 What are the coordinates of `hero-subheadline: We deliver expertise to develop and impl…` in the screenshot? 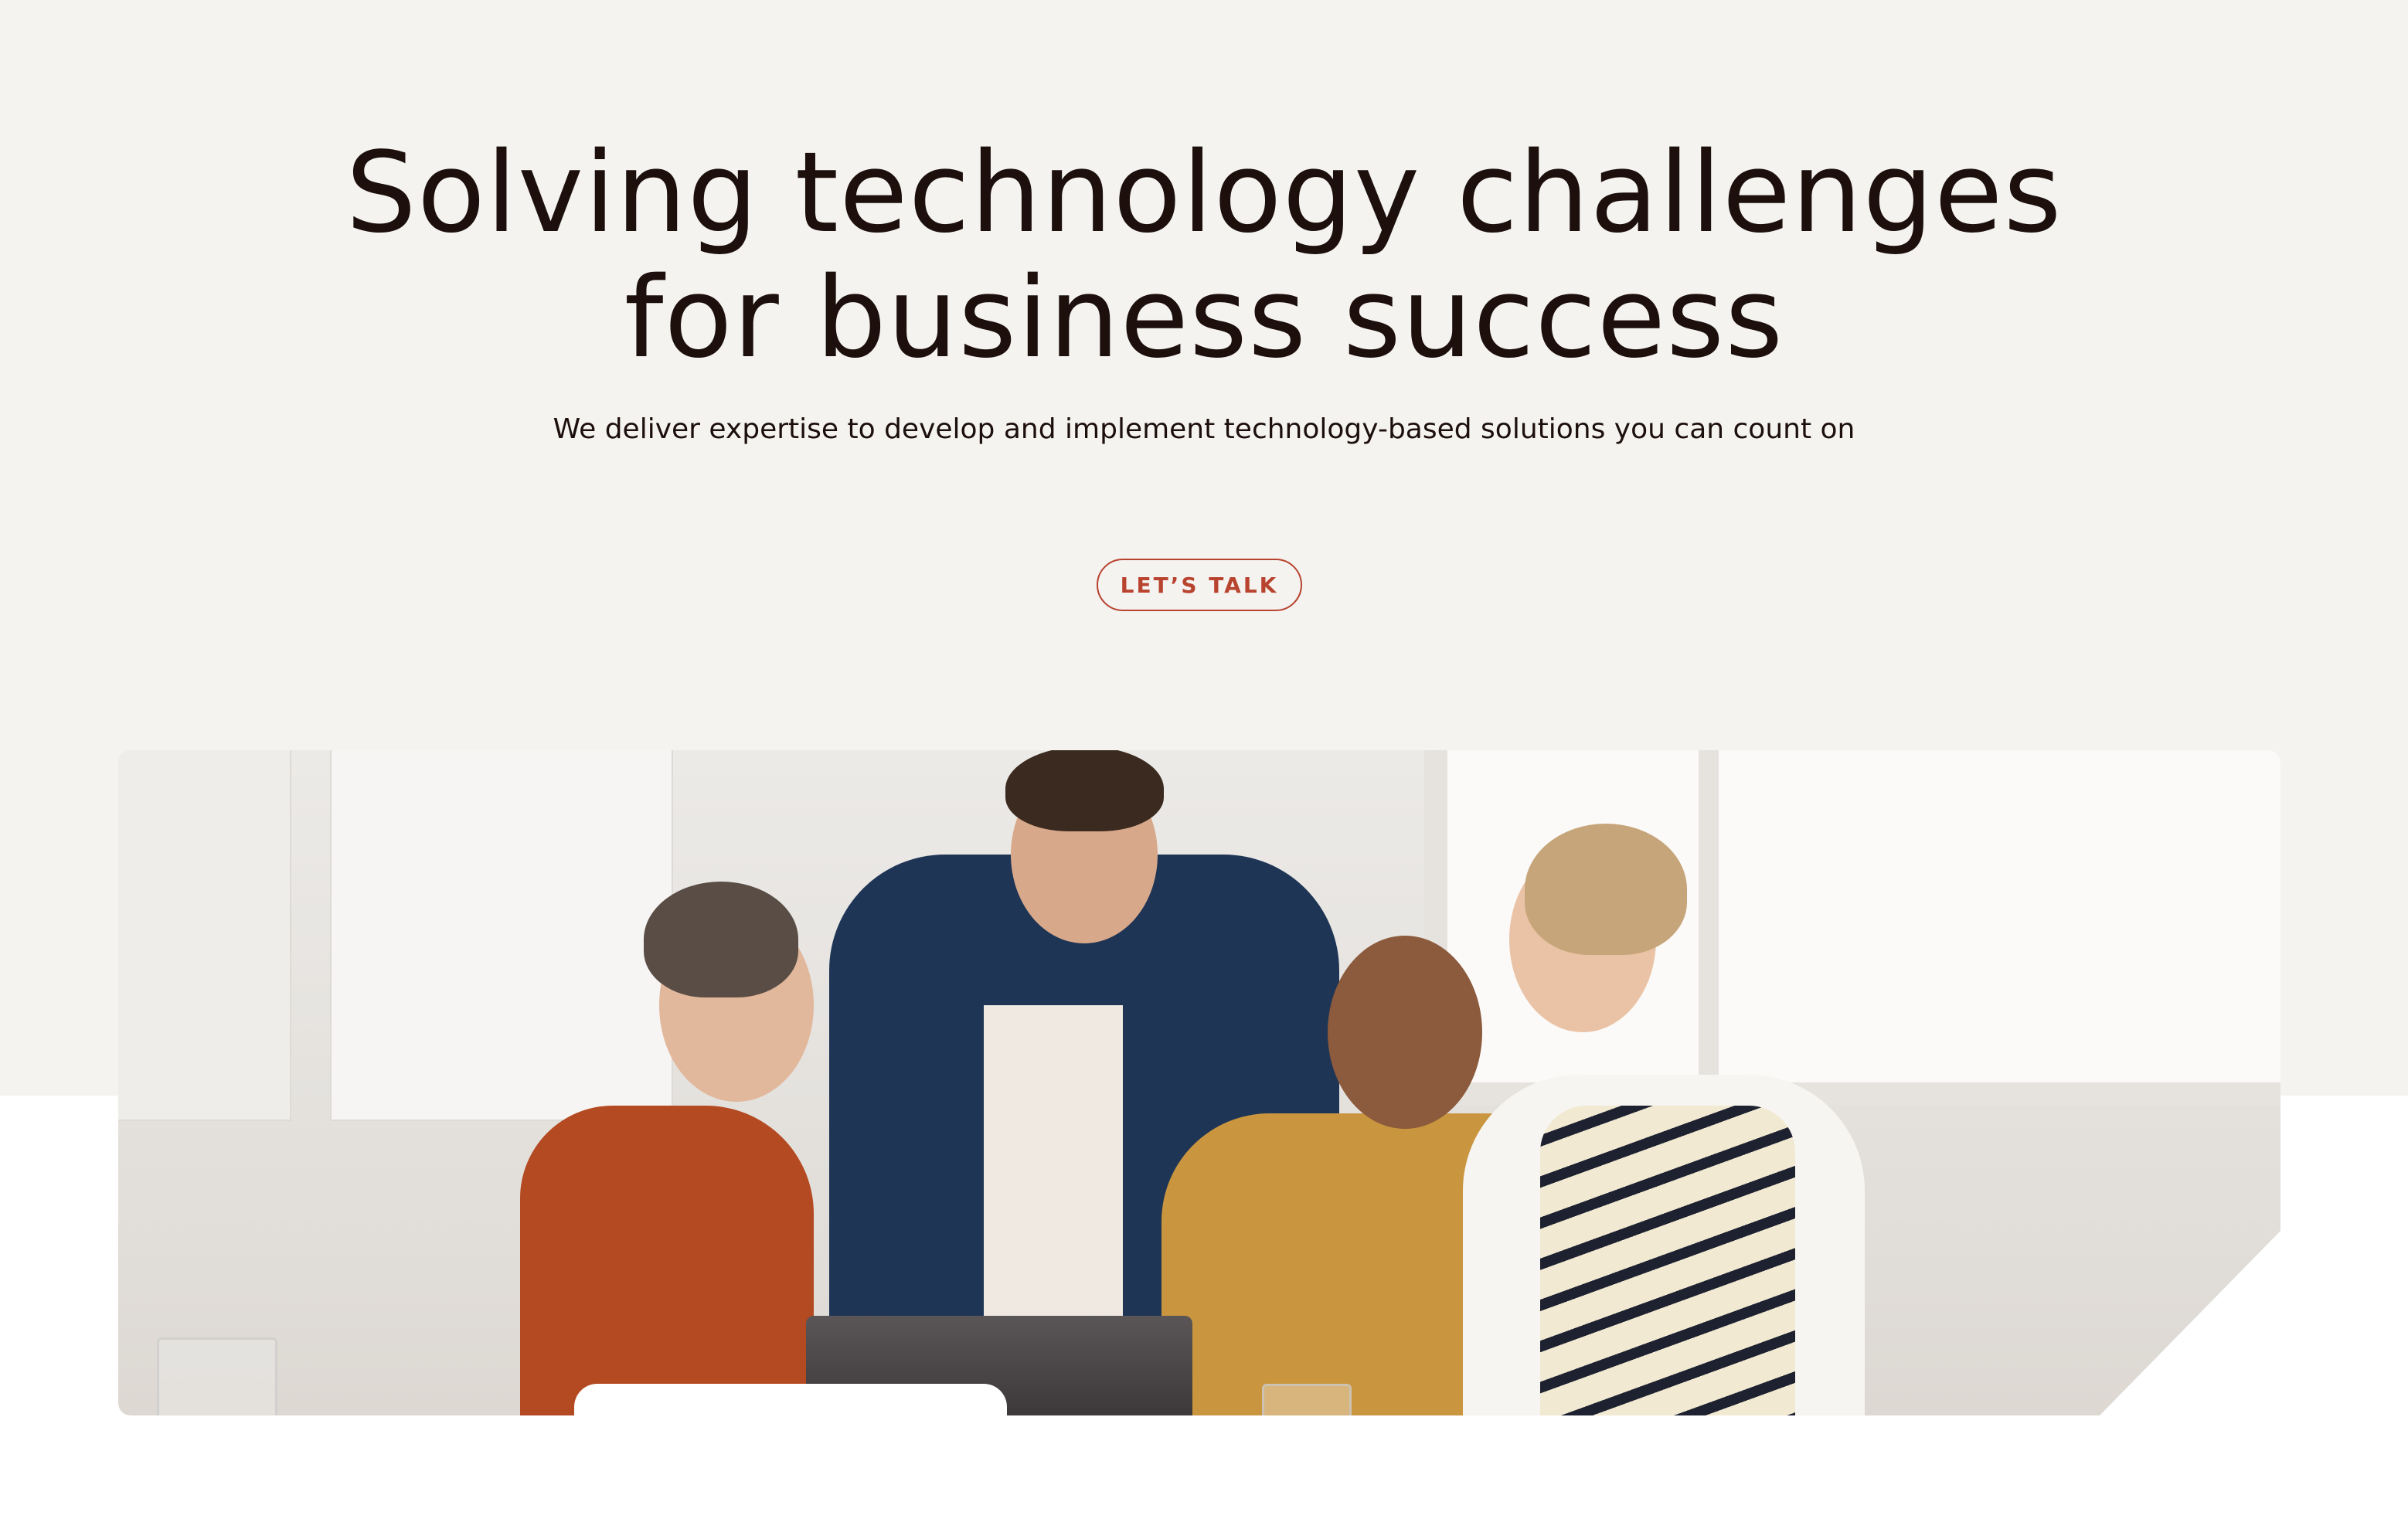 It's located at (1204, 429).